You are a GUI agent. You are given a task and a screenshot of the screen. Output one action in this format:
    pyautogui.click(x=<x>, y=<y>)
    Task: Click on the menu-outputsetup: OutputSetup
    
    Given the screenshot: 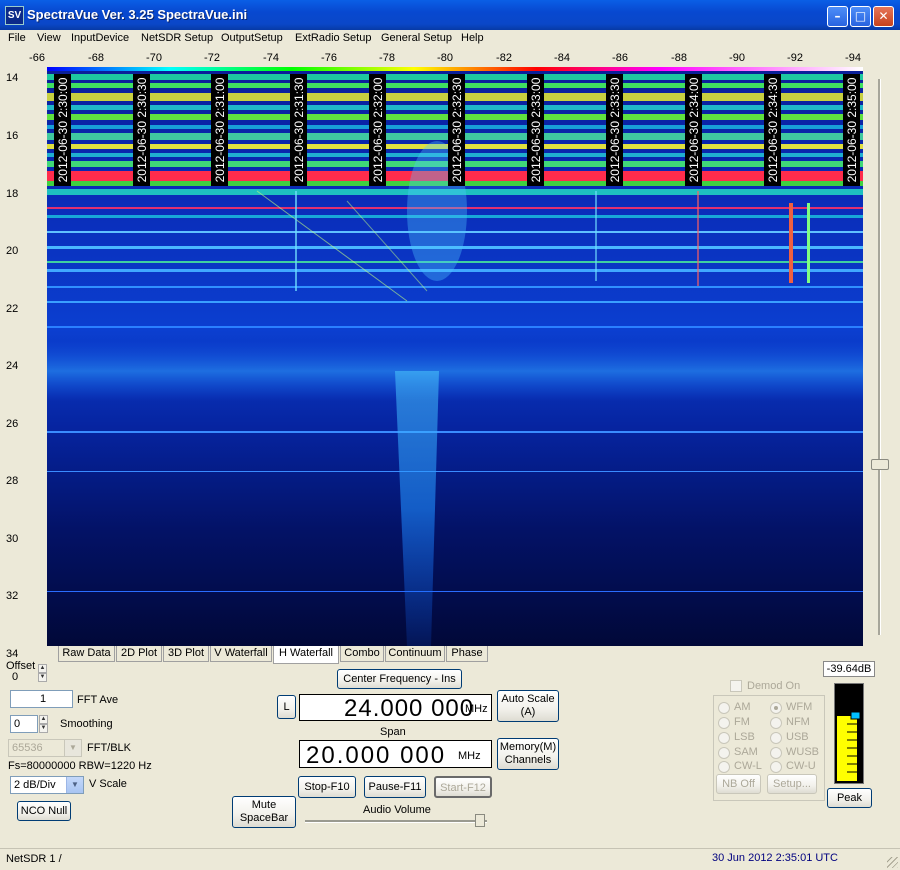 What is the action you would take?
    pyautogui.click(x=252, y=38)
    